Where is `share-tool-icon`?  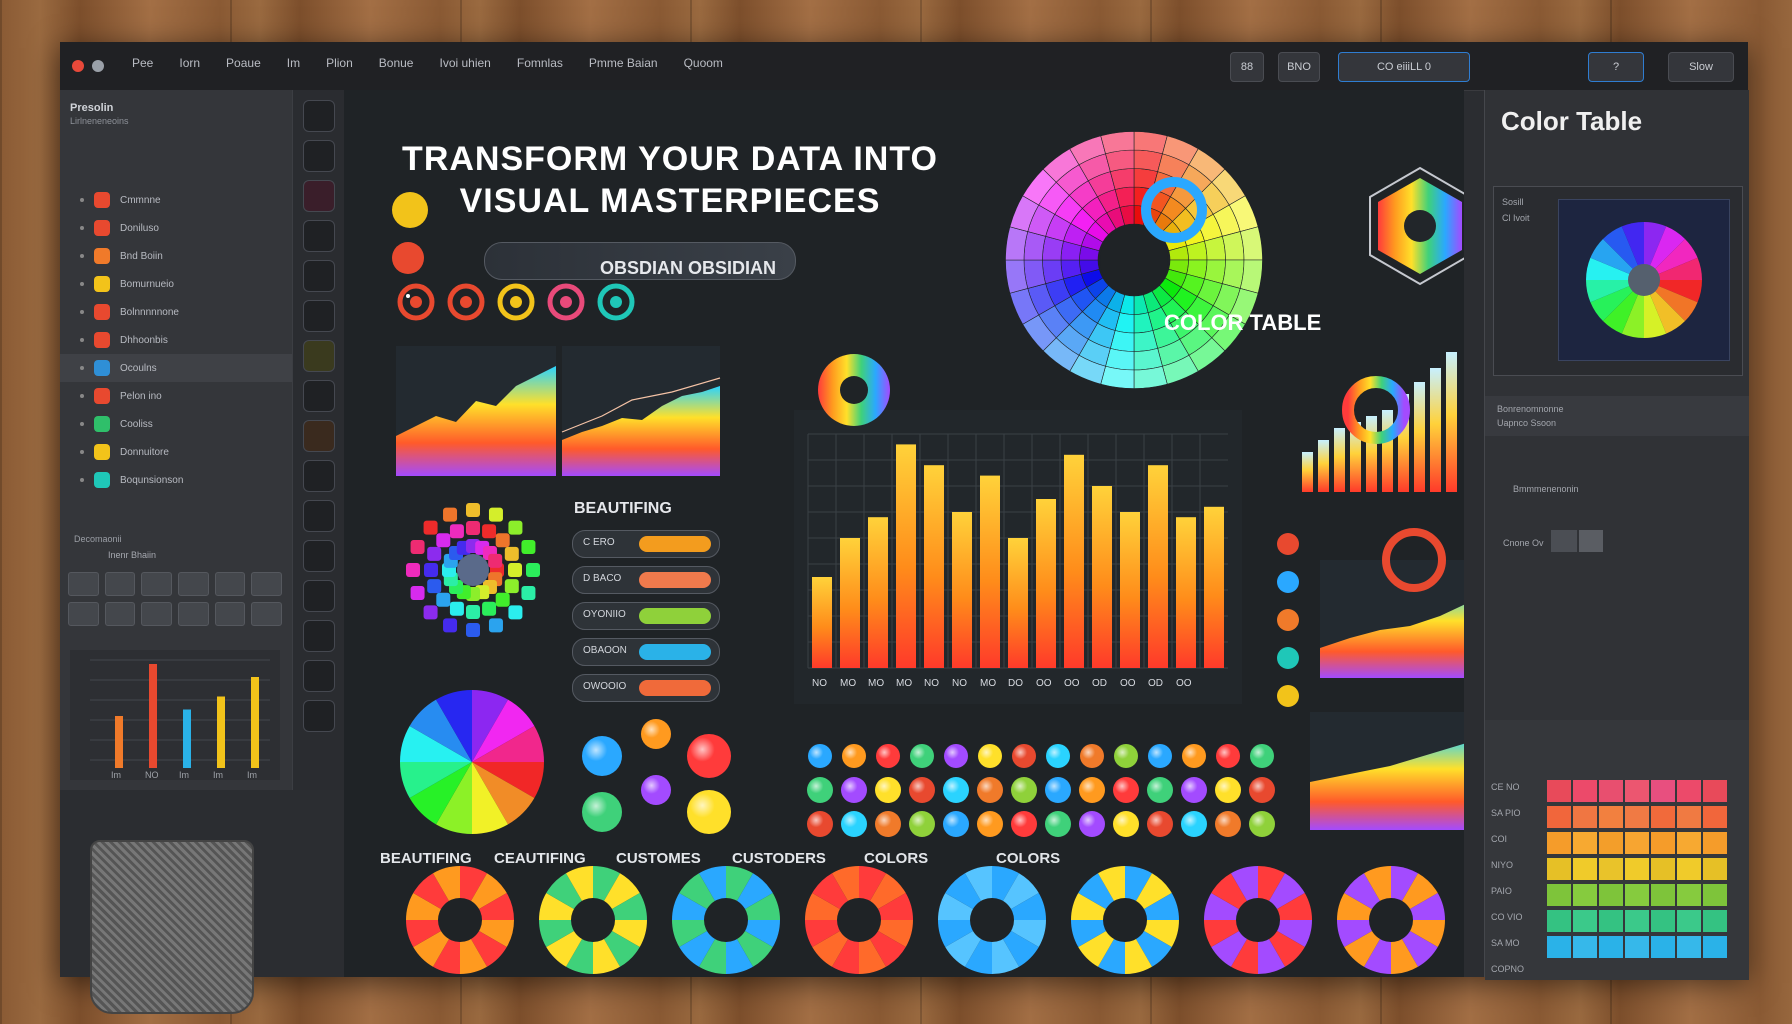 share-tool-icon is located at coordinates (319, 556).